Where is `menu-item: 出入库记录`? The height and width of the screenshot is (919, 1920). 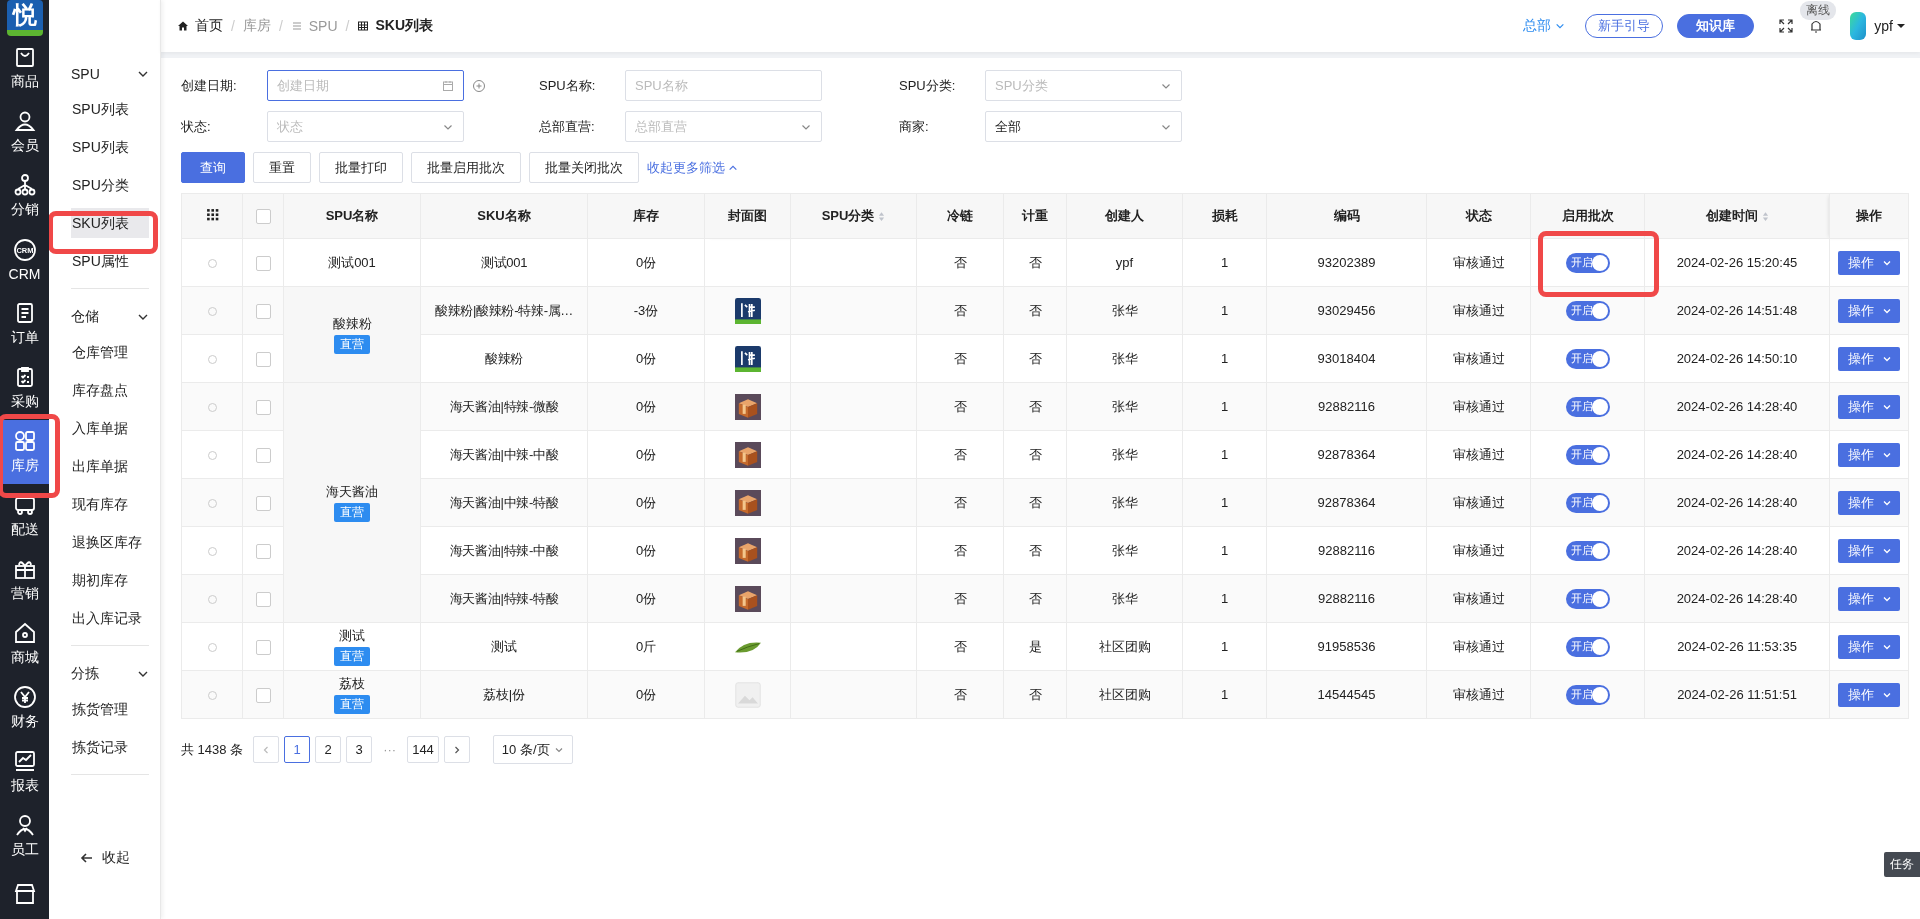
menu-item: 出入库记录 is located at coordinates (110, 618).